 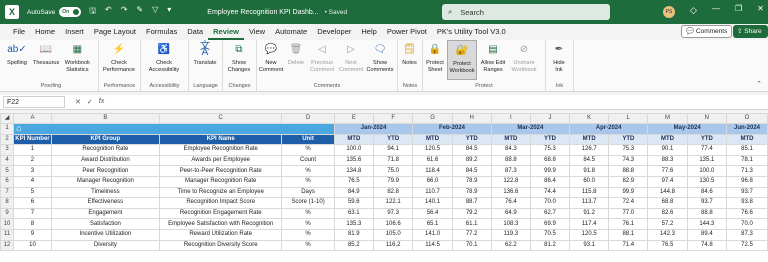 I want to click on paint-icon: ✎, so click(x=139, y=12).